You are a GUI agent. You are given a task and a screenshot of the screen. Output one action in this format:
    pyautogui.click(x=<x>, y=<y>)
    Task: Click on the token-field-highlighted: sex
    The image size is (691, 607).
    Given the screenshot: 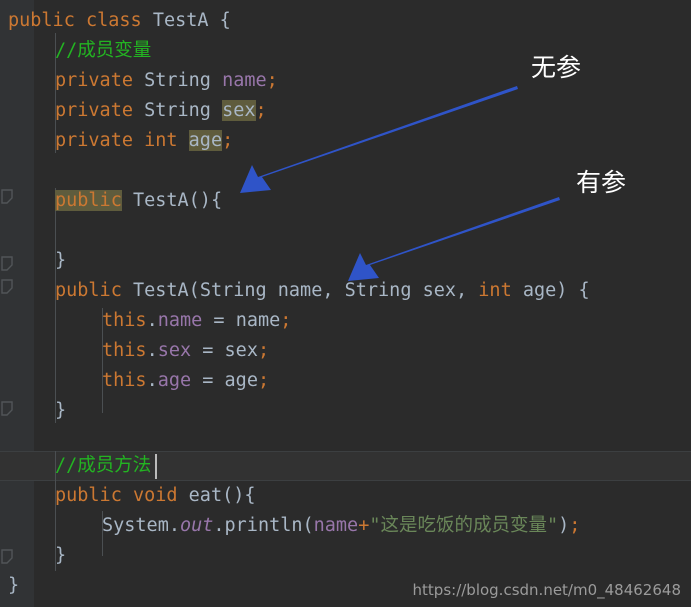 What is the action you would take?
    pyautogui.click(x=239, y=110)
    